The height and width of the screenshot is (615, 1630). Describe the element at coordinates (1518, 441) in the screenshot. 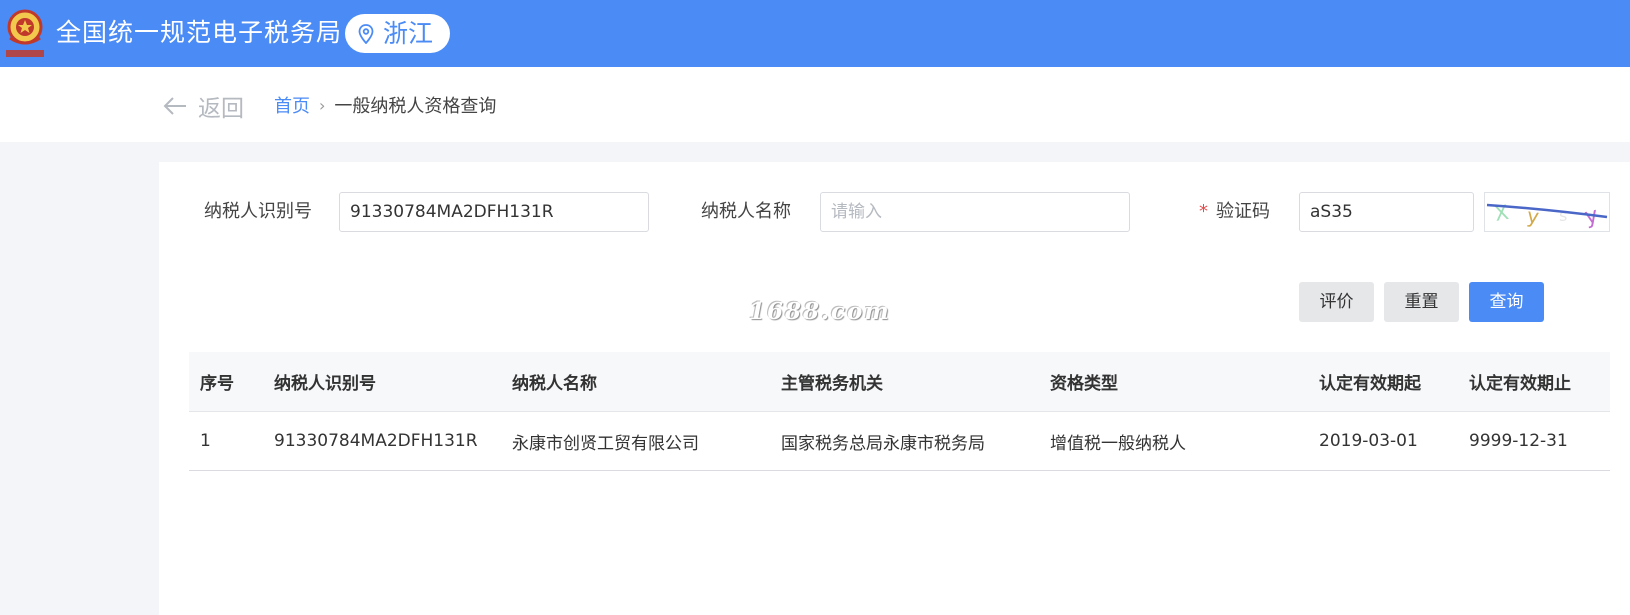

I see `table-cell-valid-to: 9999-12-31` at that location.